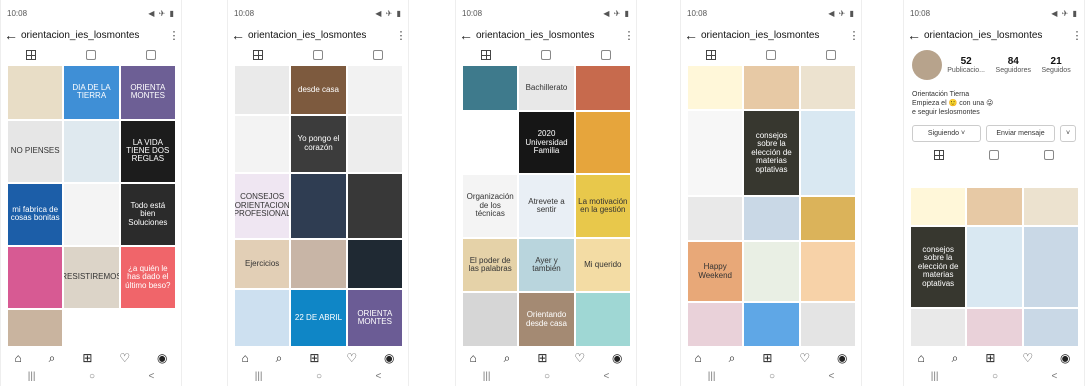 The height and width of the screenshot is (386, 1085). What do you see at coordinates (546, 206) in the screenshot?
I see `post-tile: Atrevete a sentir` at bounding box center [546, 206].